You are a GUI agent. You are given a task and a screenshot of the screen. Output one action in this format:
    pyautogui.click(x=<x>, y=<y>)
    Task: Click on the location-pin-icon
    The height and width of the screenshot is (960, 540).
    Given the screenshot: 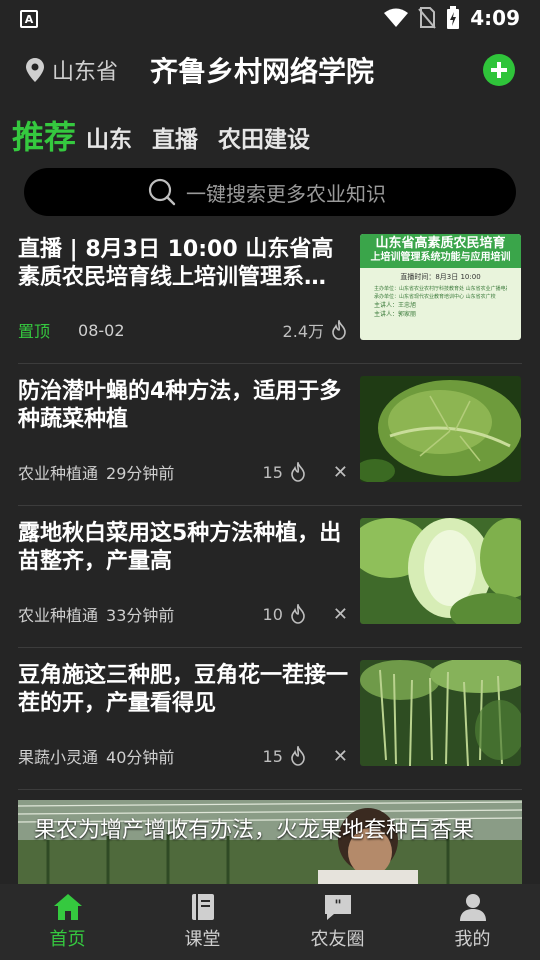 What is the action you would take?
    pyautogui.click(x=35, y=70)
    